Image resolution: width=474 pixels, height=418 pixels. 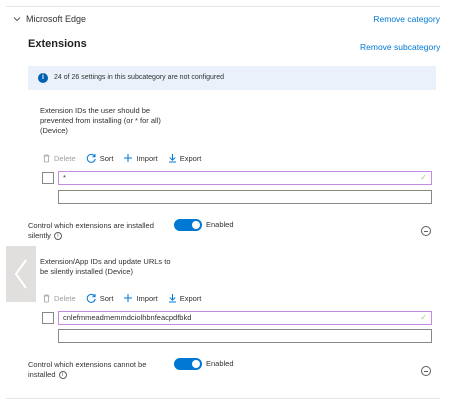 What do you see at coordinates (406, 19) in the screenshot?
I see `remove-category-link: Remove category` at bounding box center [406, 19].